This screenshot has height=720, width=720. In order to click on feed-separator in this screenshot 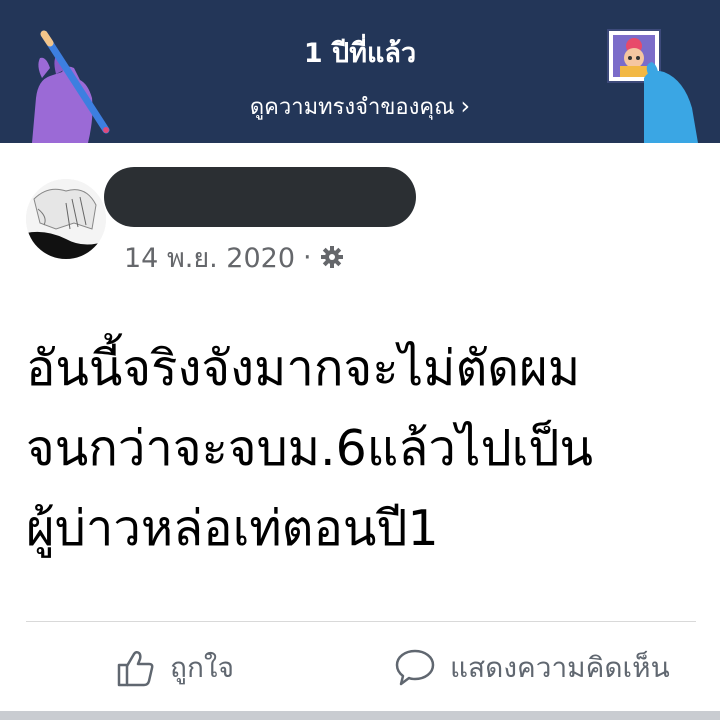, I will do `click(360, 715)`.